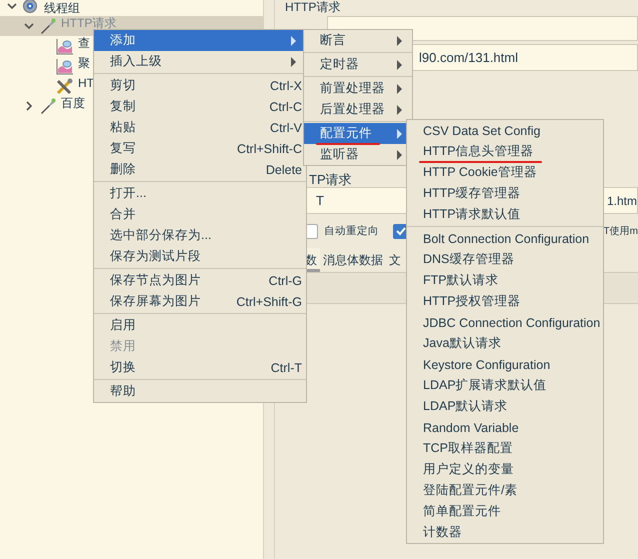 The height and width of the screenshot is (559, 638). What do you see at coordinates (351, 231) in the screenshot?
I see `checkbox-label: 自动重定向` at bounding box center [351, 231].